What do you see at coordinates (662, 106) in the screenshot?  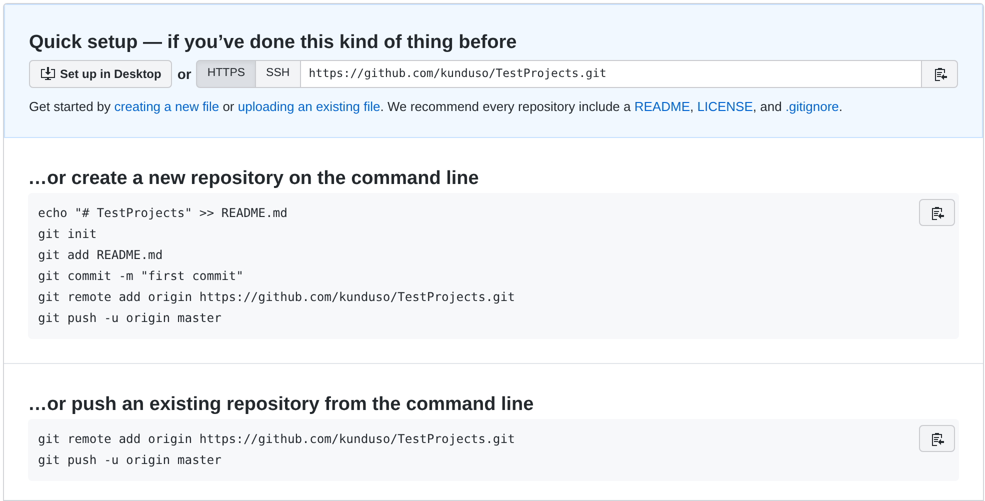 I see `link: README` at bounding box center [662, 106].